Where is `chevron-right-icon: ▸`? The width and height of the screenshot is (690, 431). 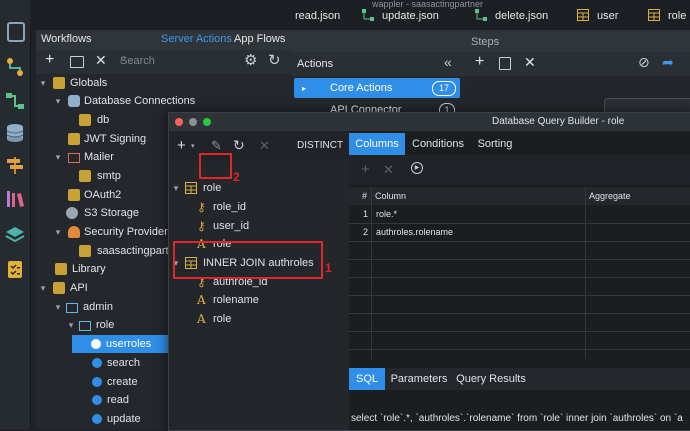
chevron-right-icon: ▸ is located at coordinates (304, 88).